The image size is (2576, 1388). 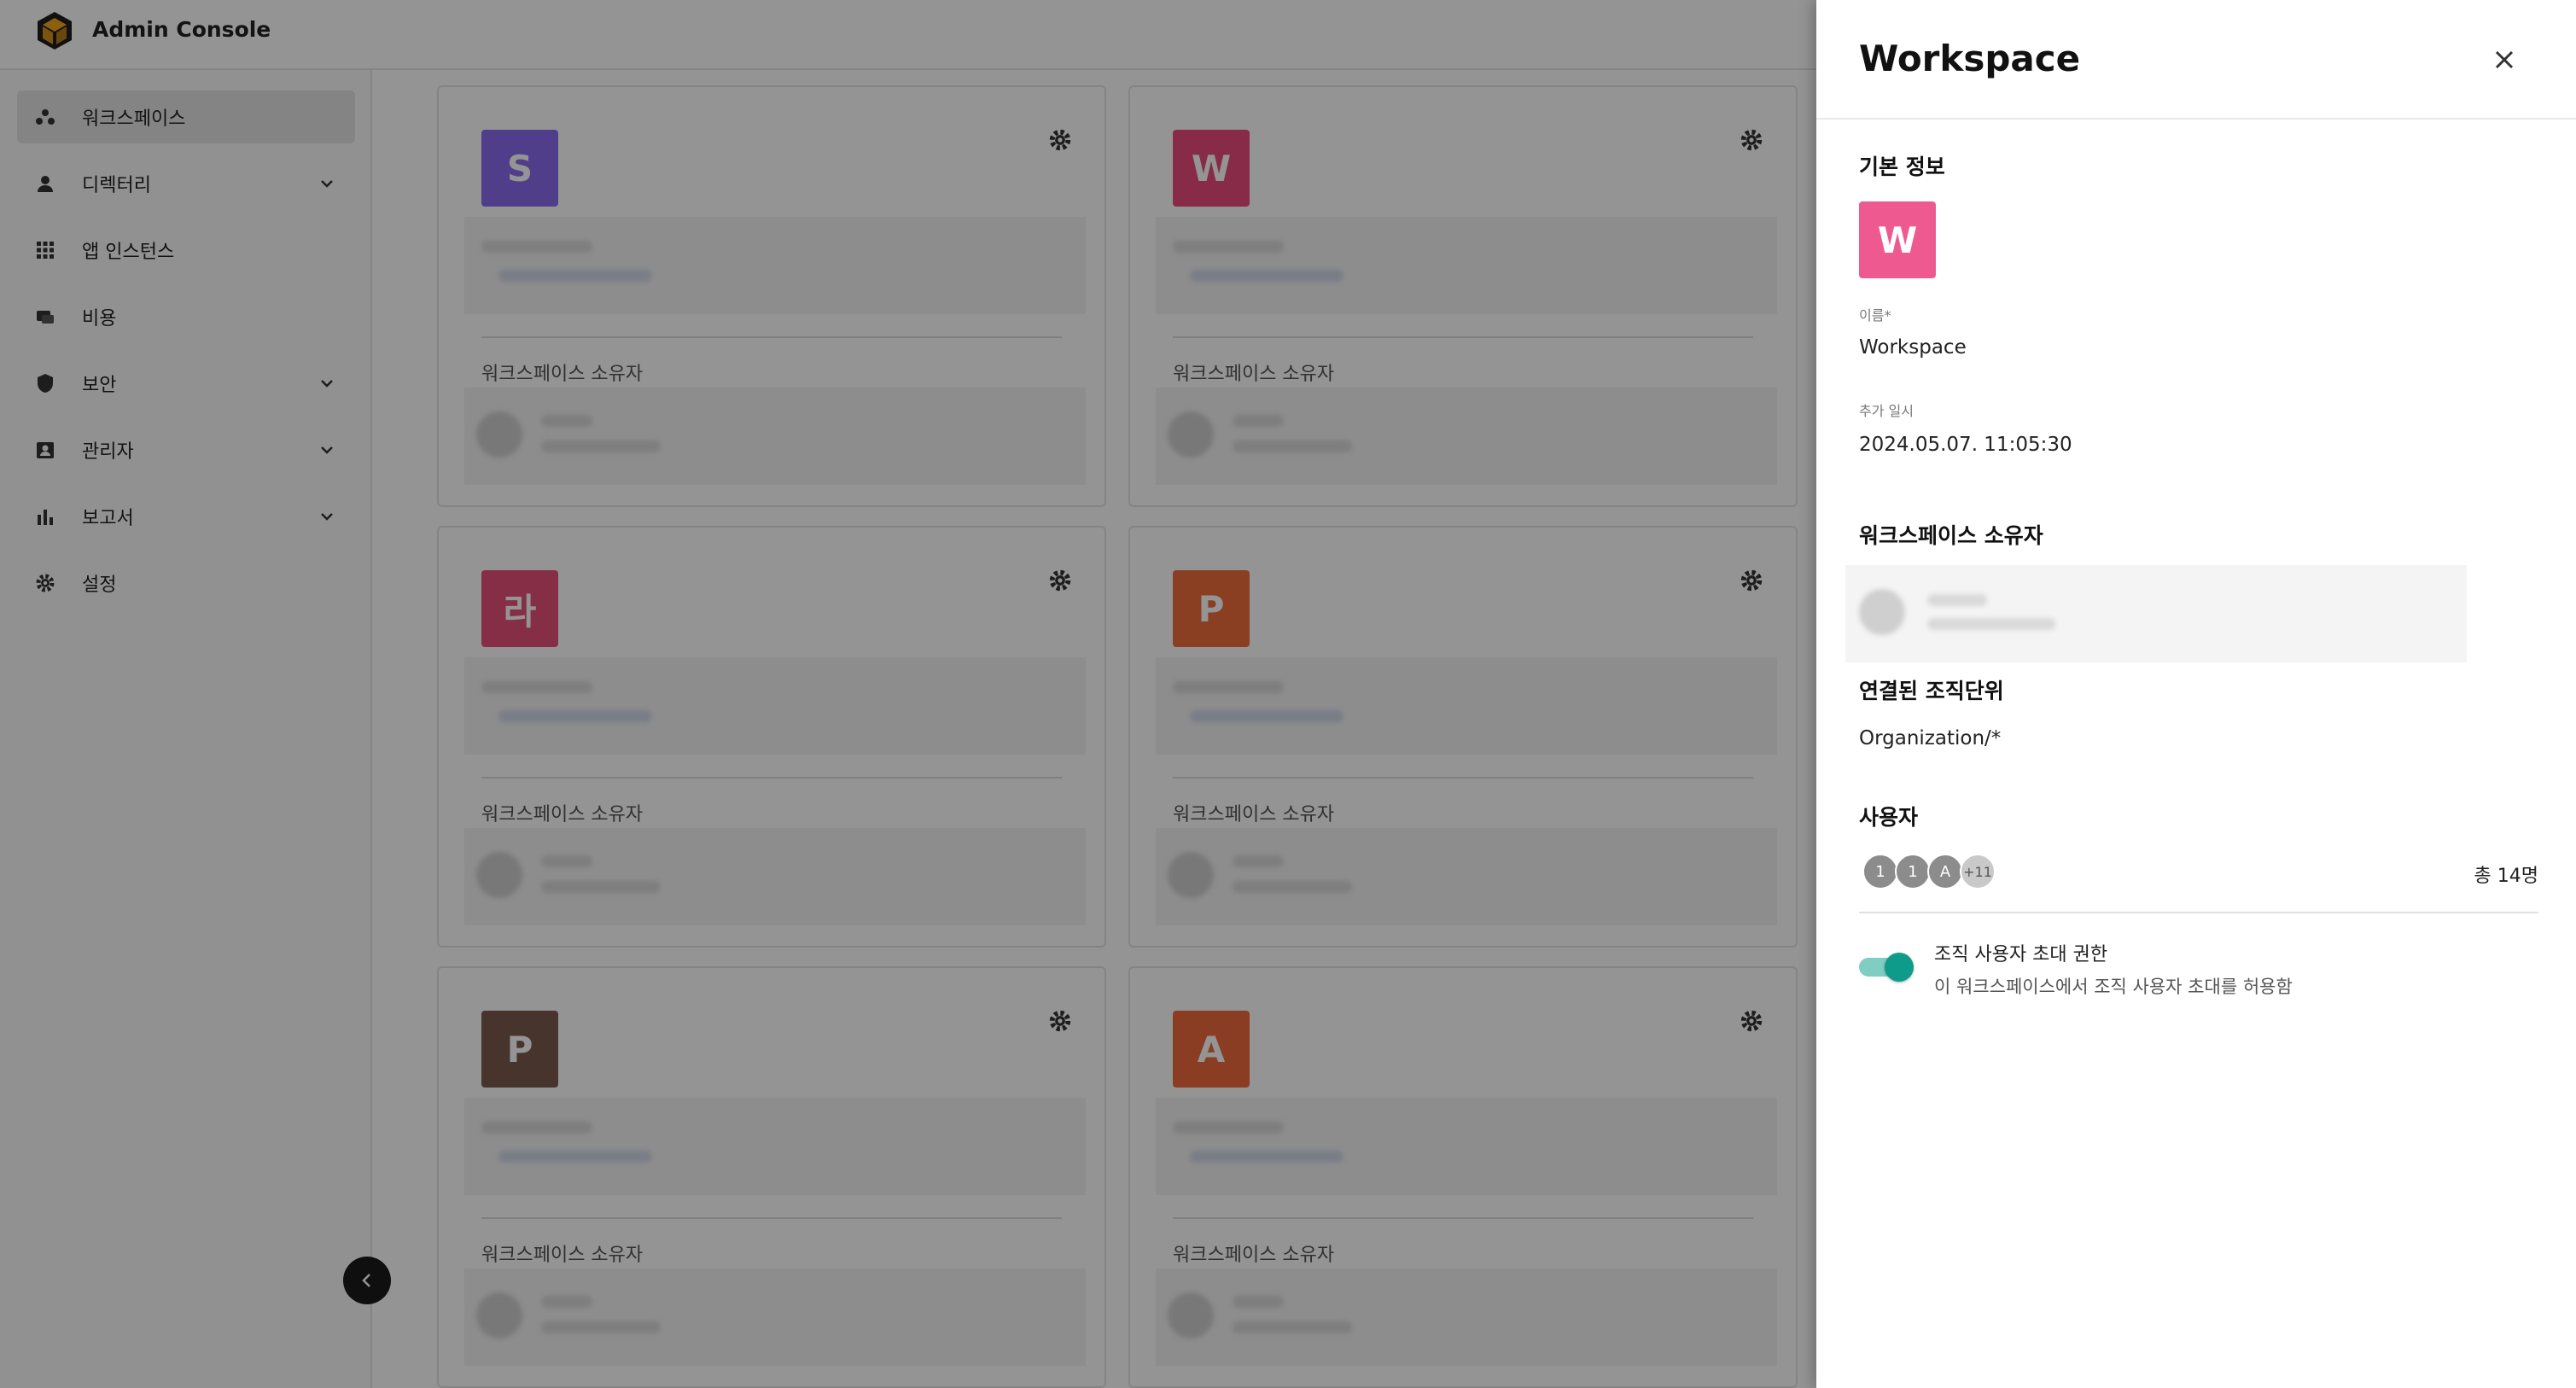 I want to click on users-title: 사용자, so click(x=1889, y=817).